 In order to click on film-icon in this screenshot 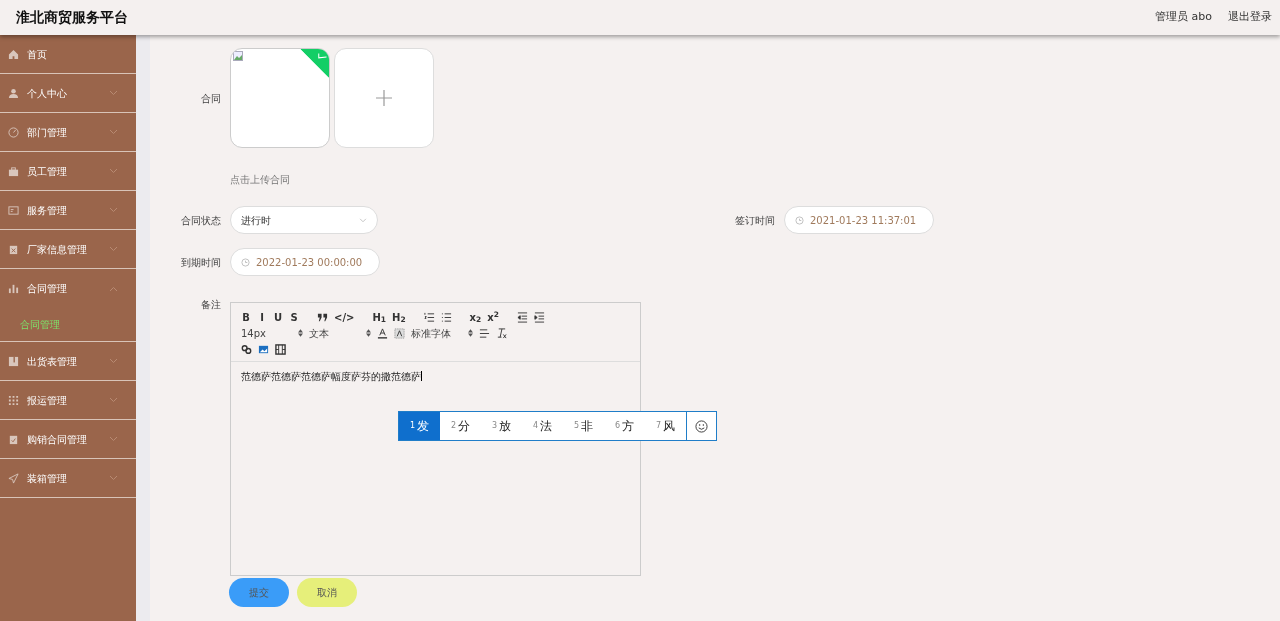, I will do `click(280, 349)`.